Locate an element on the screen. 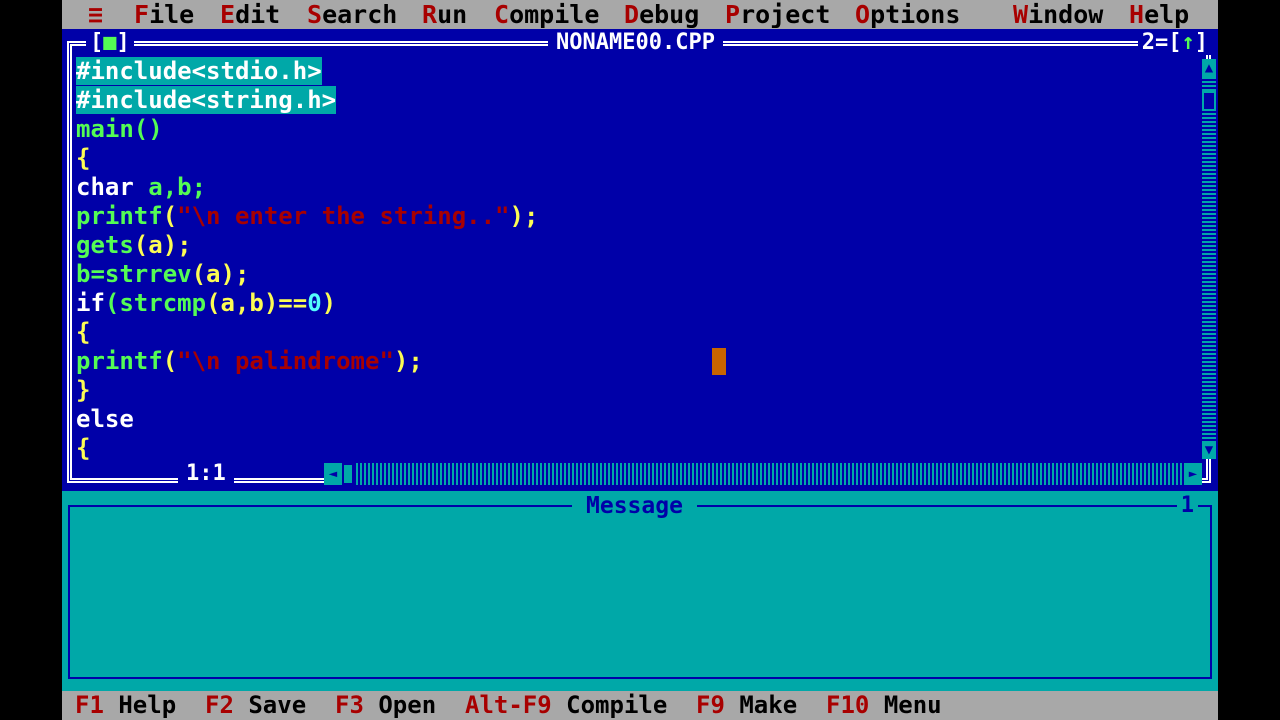 The image size is (1280, 720). code-keyword: char is located at coordinates (105, 187).